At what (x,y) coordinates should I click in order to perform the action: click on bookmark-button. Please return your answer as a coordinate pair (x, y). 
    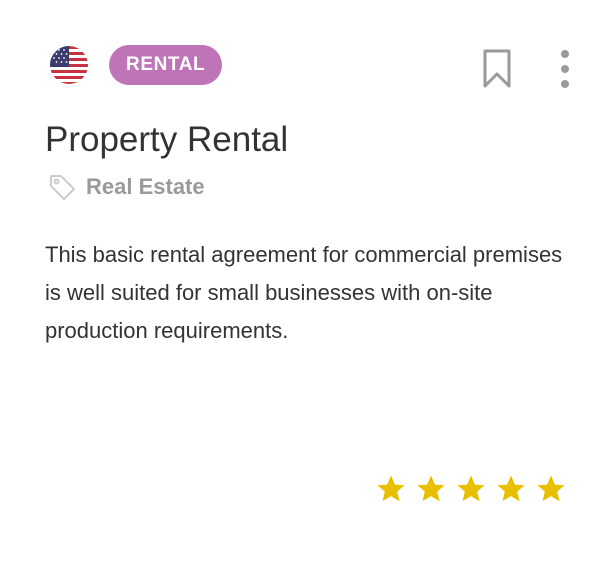
    Looking at the image, I should click on (497, 69).